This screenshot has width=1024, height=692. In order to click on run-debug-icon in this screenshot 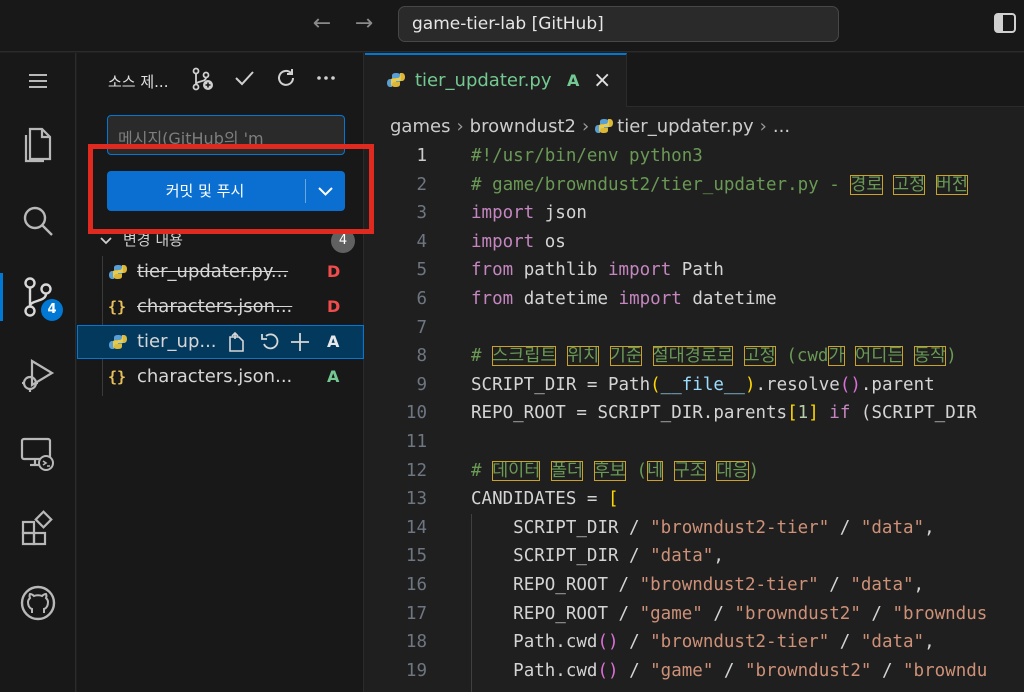, I will do `click(38, 375)`.